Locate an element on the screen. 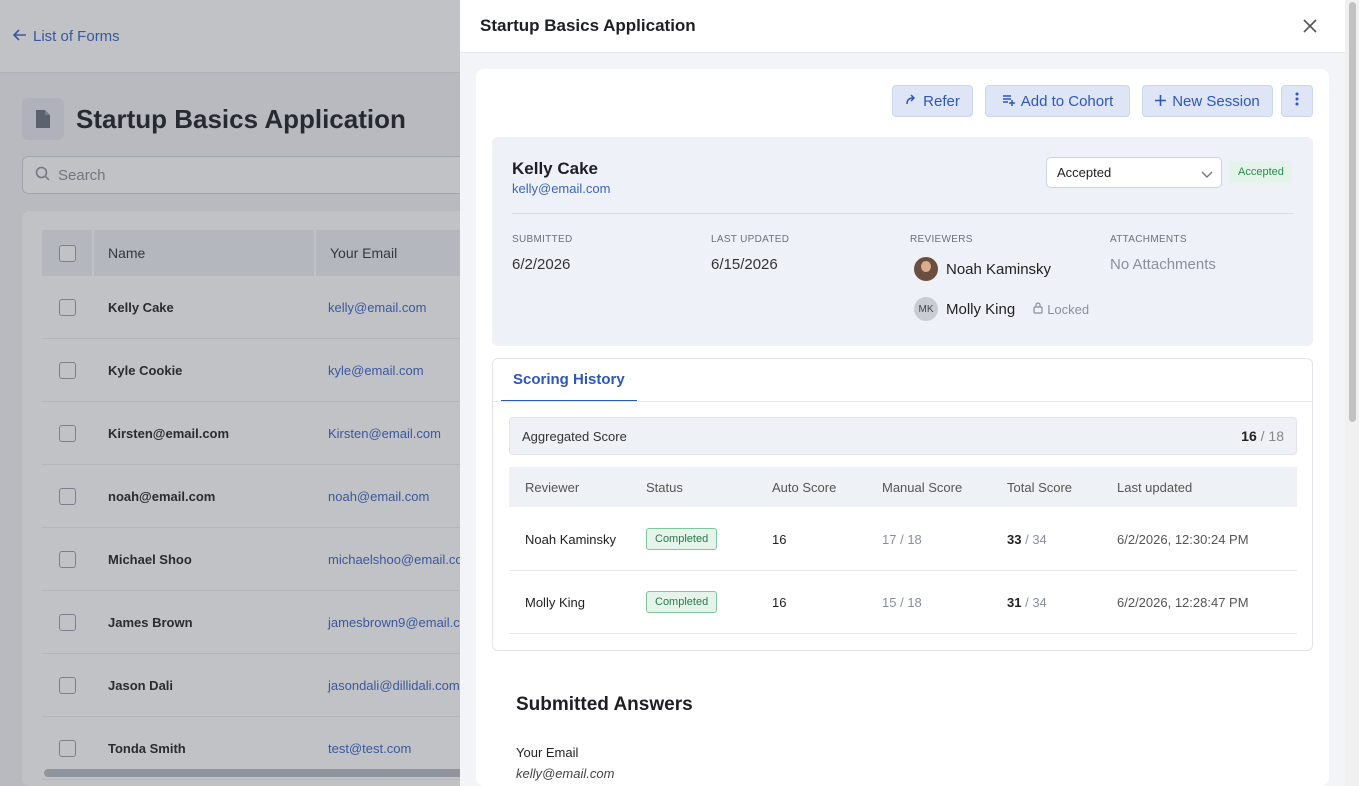 The width and height of the screenshot is (1359, 786). close-icon is located at coordinates (1310, 26).